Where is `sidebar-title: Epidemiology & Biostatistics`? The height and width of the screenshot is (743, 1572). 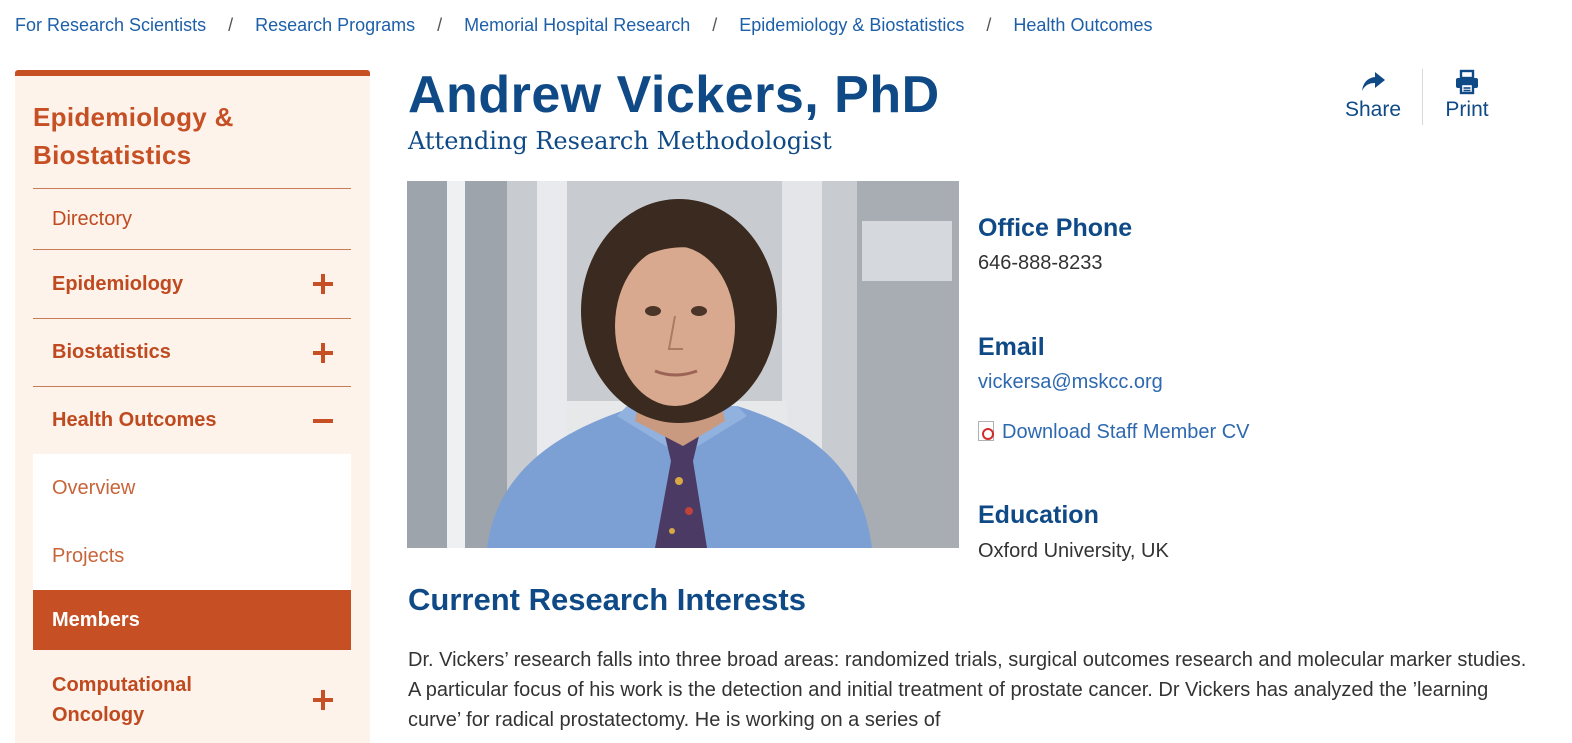 sidebar-title: Epidemiology & Biostatistics is located at coordinates (183, 136).